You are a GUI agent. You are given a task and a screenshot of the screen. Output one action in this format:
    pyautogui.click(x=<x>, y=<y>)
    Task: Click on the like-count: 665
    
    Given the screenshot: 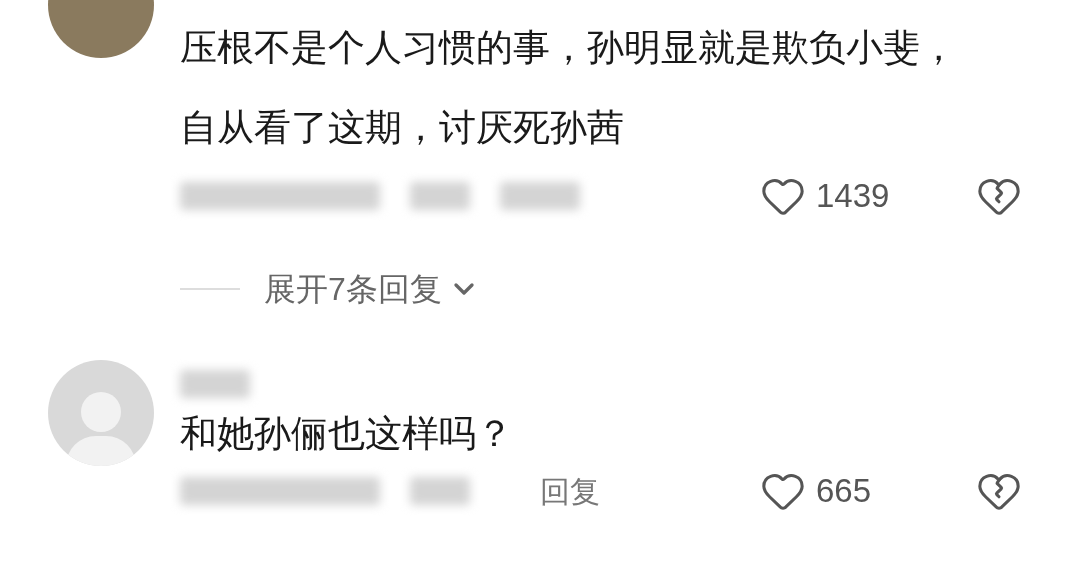 What is the action you would take?
    pyautogui.click(x=844, y=491)
    